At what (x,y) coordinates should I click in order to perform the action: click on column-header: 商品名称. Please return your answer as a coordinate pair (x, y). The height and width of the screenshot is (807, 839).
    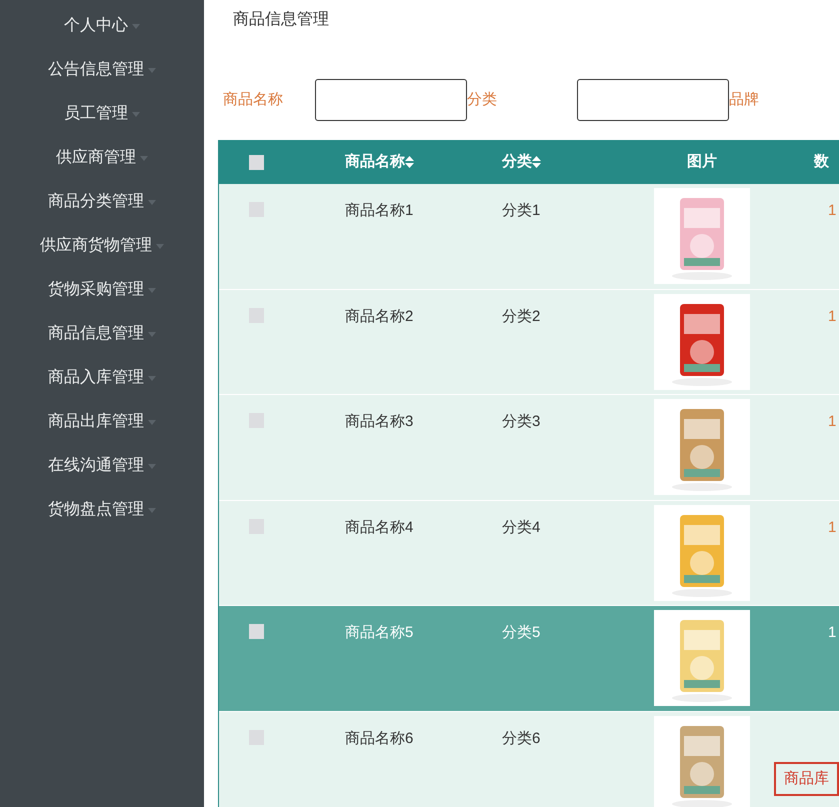
    Looking at the image, I should click on (379, 162).